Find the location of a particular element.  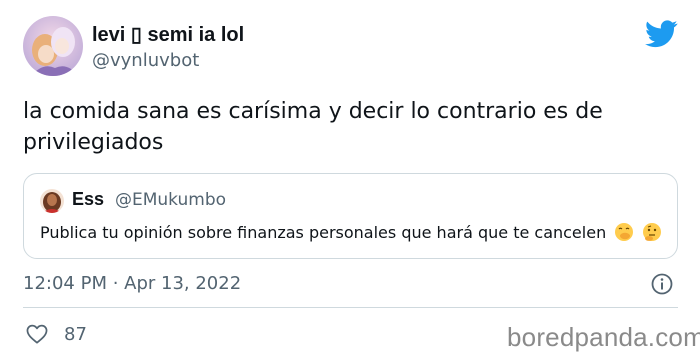

like-count: 87 is located at coordinates (75, 334).